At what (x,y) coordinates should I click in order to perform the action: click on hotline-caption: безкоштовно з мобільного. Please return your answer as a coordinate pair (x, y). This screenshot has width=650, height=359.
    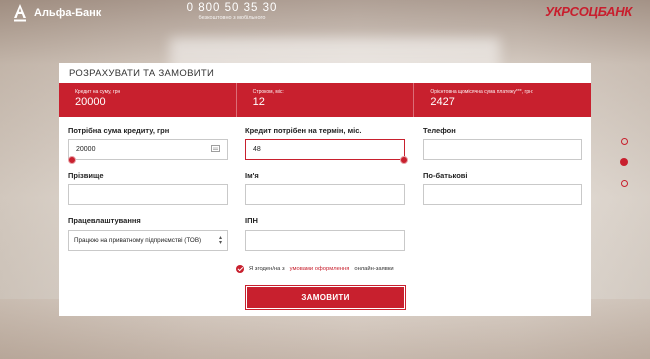
    Looking at the image, I should click on (232, 18).